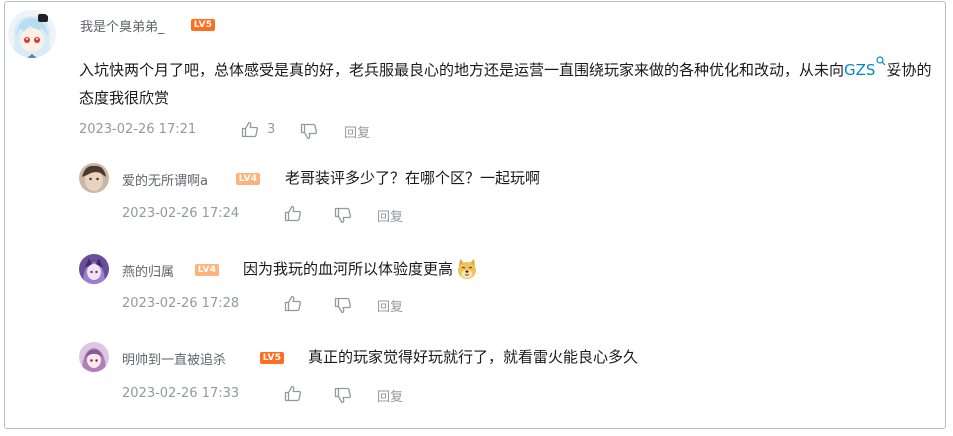 The image size is (953, 436). What do you see at coordinates (473, 357) in the screenshot?
I see `reply-content: 真正的玩家觉得好玩就行了，就看雷火能良心多久` at bounding box center [473, 357].